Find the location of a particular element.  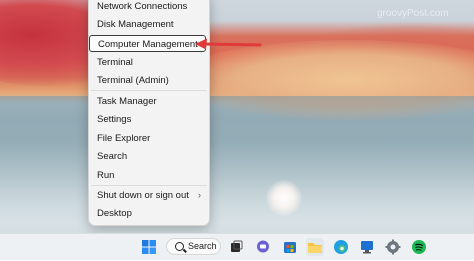

menu-item-network-connections: Network Connections is located at coordinates (149, 7).